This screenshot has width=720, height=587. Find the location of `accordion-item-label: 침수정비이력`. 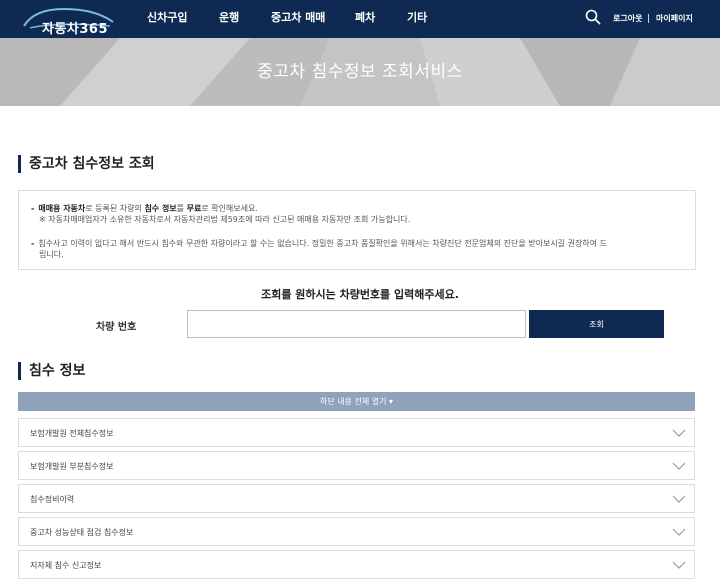

accordion-item-label: 침수정비이력 is located at coordinates (52, 499).